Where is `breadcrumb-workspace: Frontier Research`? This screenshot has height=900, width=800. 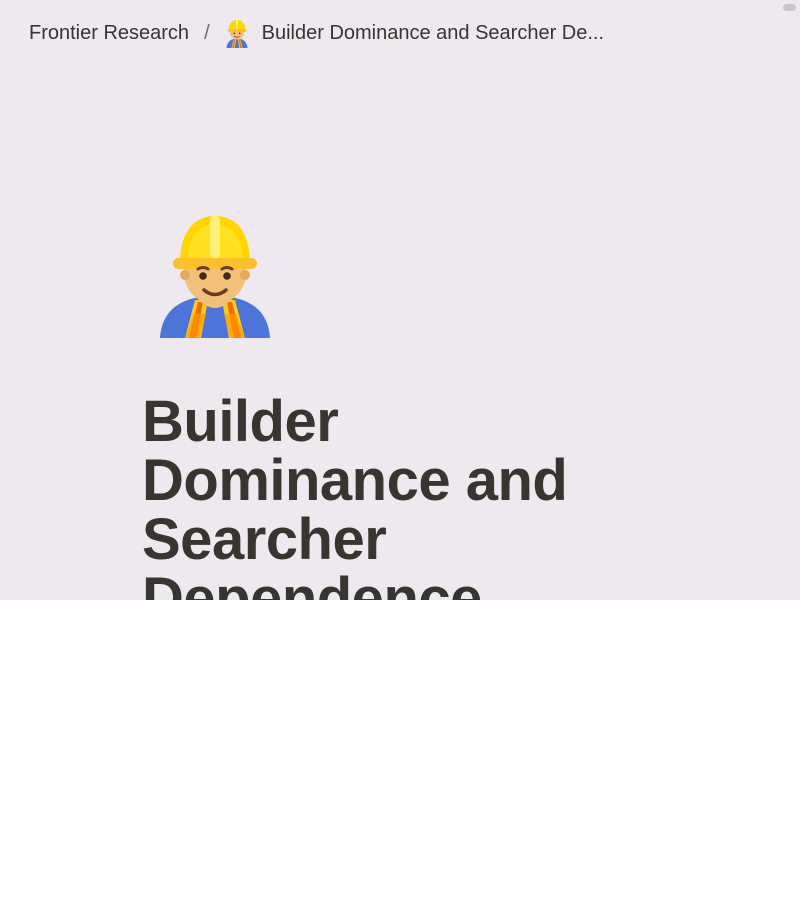
breadcrumb-workspace: Frontier Research is located at coordinates (109, 33).